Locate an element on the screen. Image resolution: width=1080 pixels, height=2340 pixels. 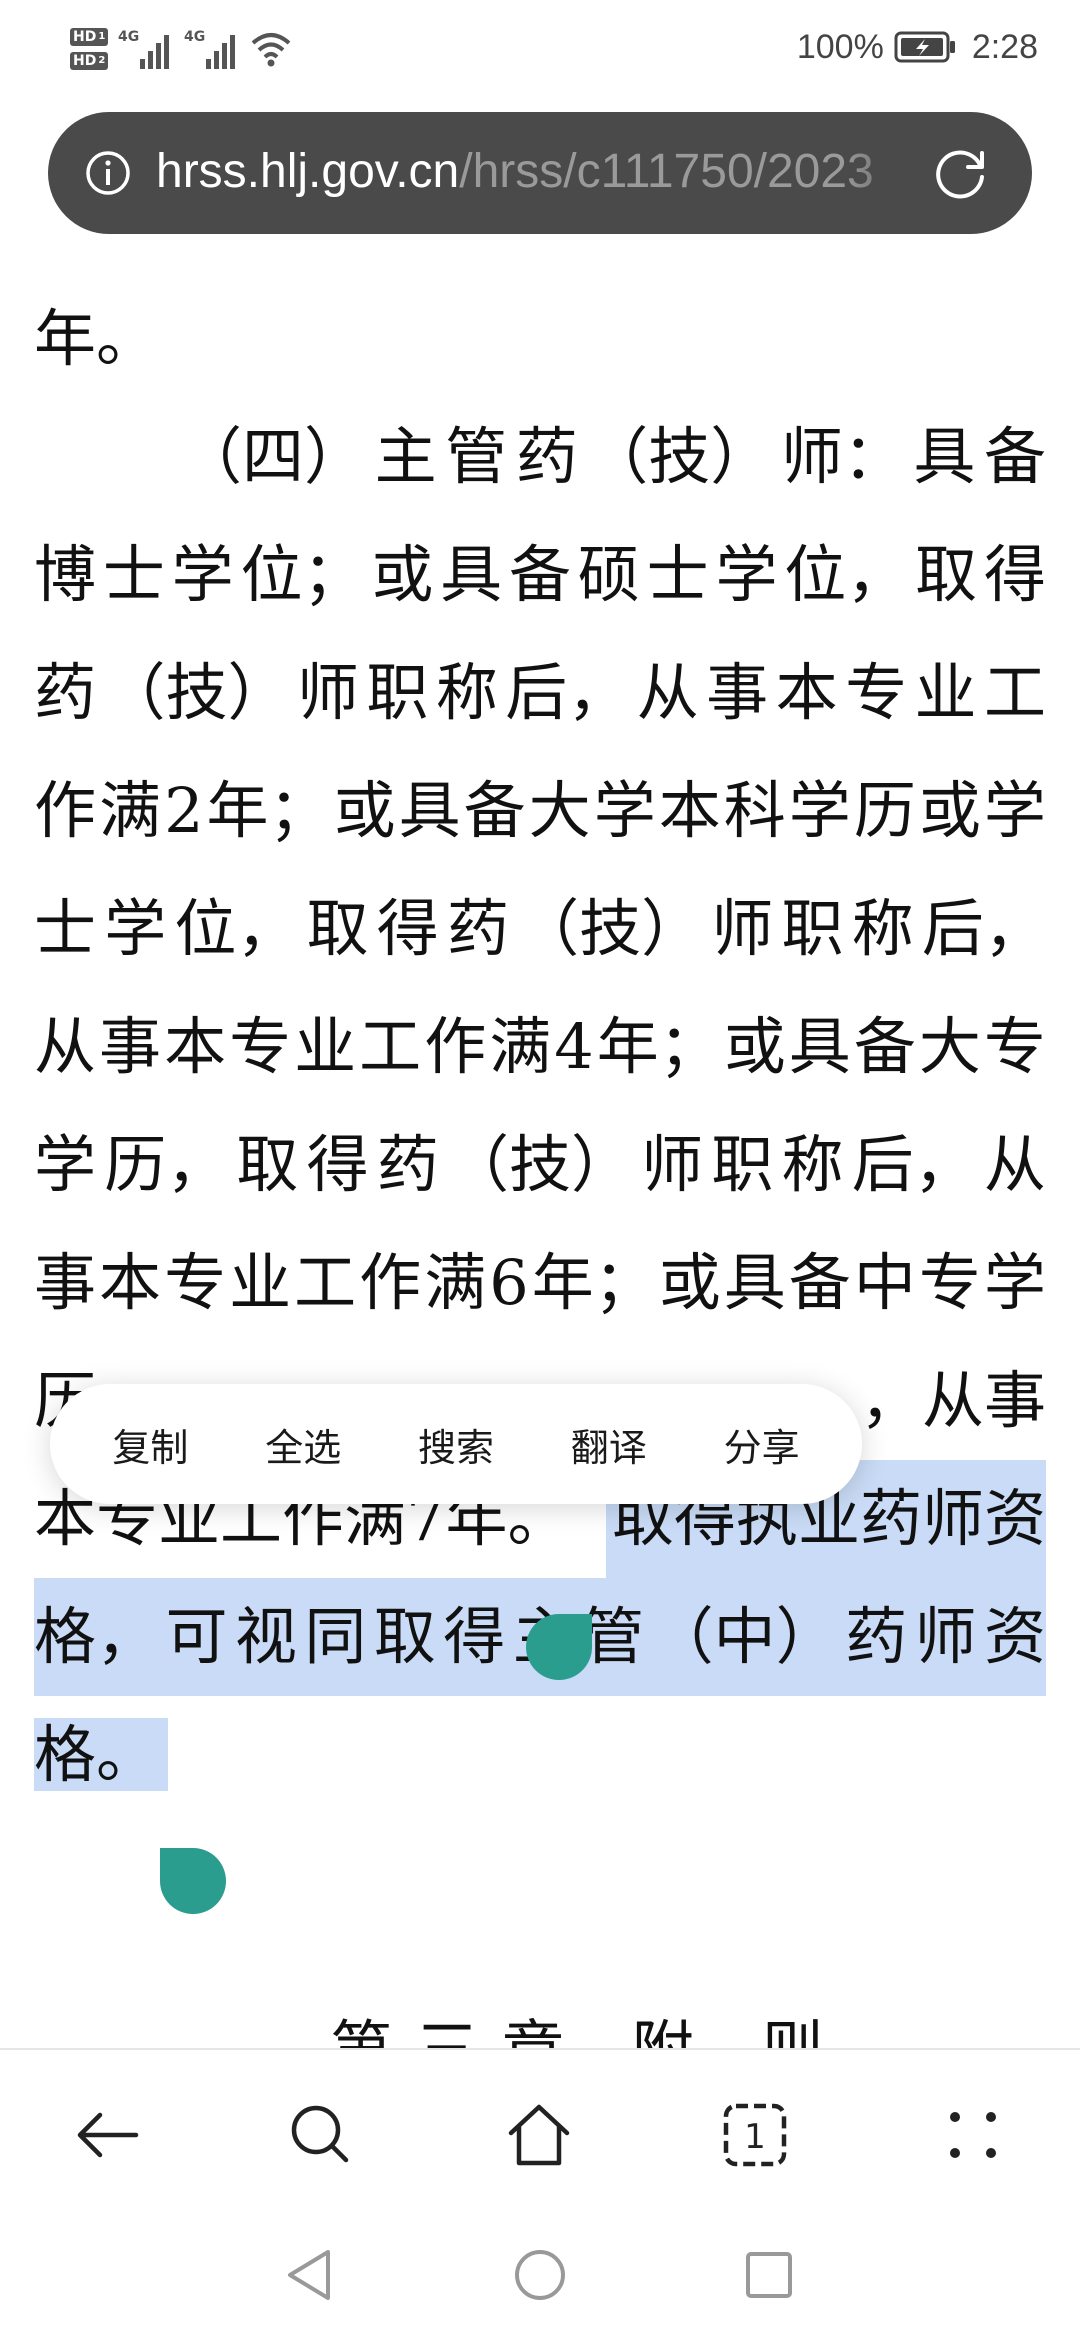
translate-button: 翻译 is located at coordinates (609, 1444).